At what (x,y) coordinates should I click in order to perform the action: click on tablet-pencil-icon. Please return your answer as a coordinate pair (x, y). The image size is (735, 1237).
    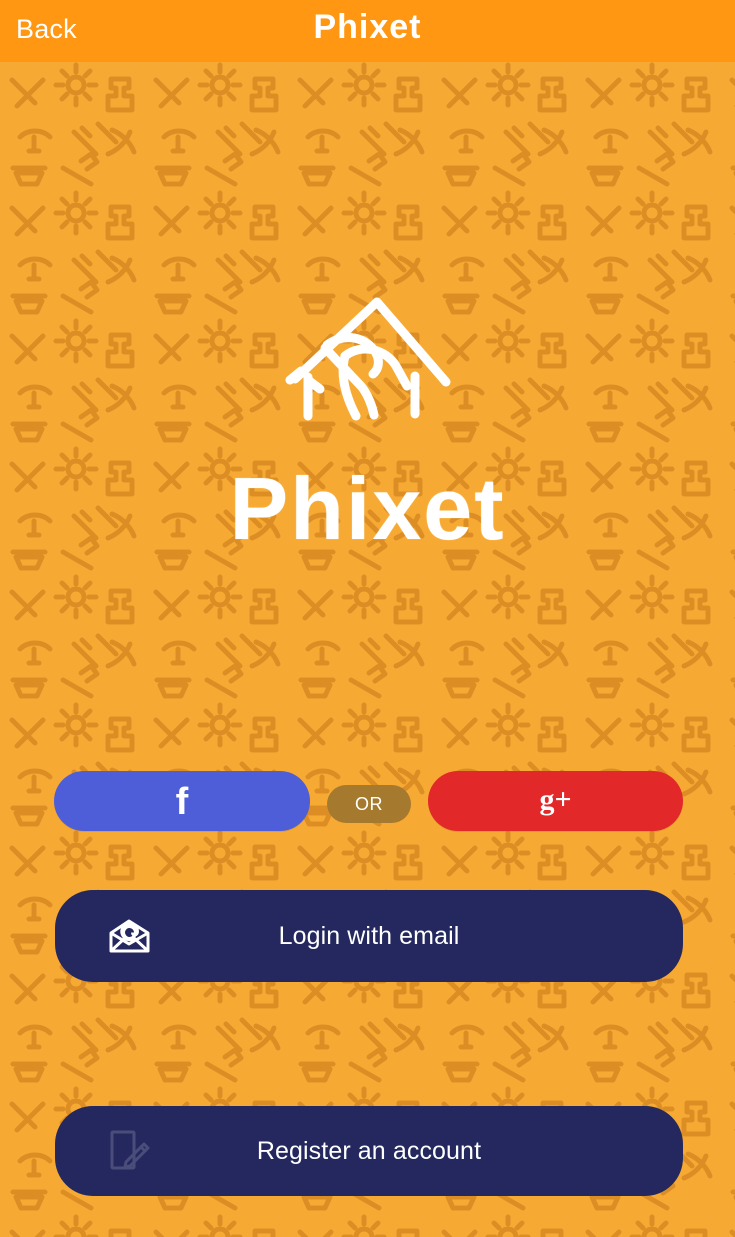
    Looking at the image, I should click on (130, 1150).